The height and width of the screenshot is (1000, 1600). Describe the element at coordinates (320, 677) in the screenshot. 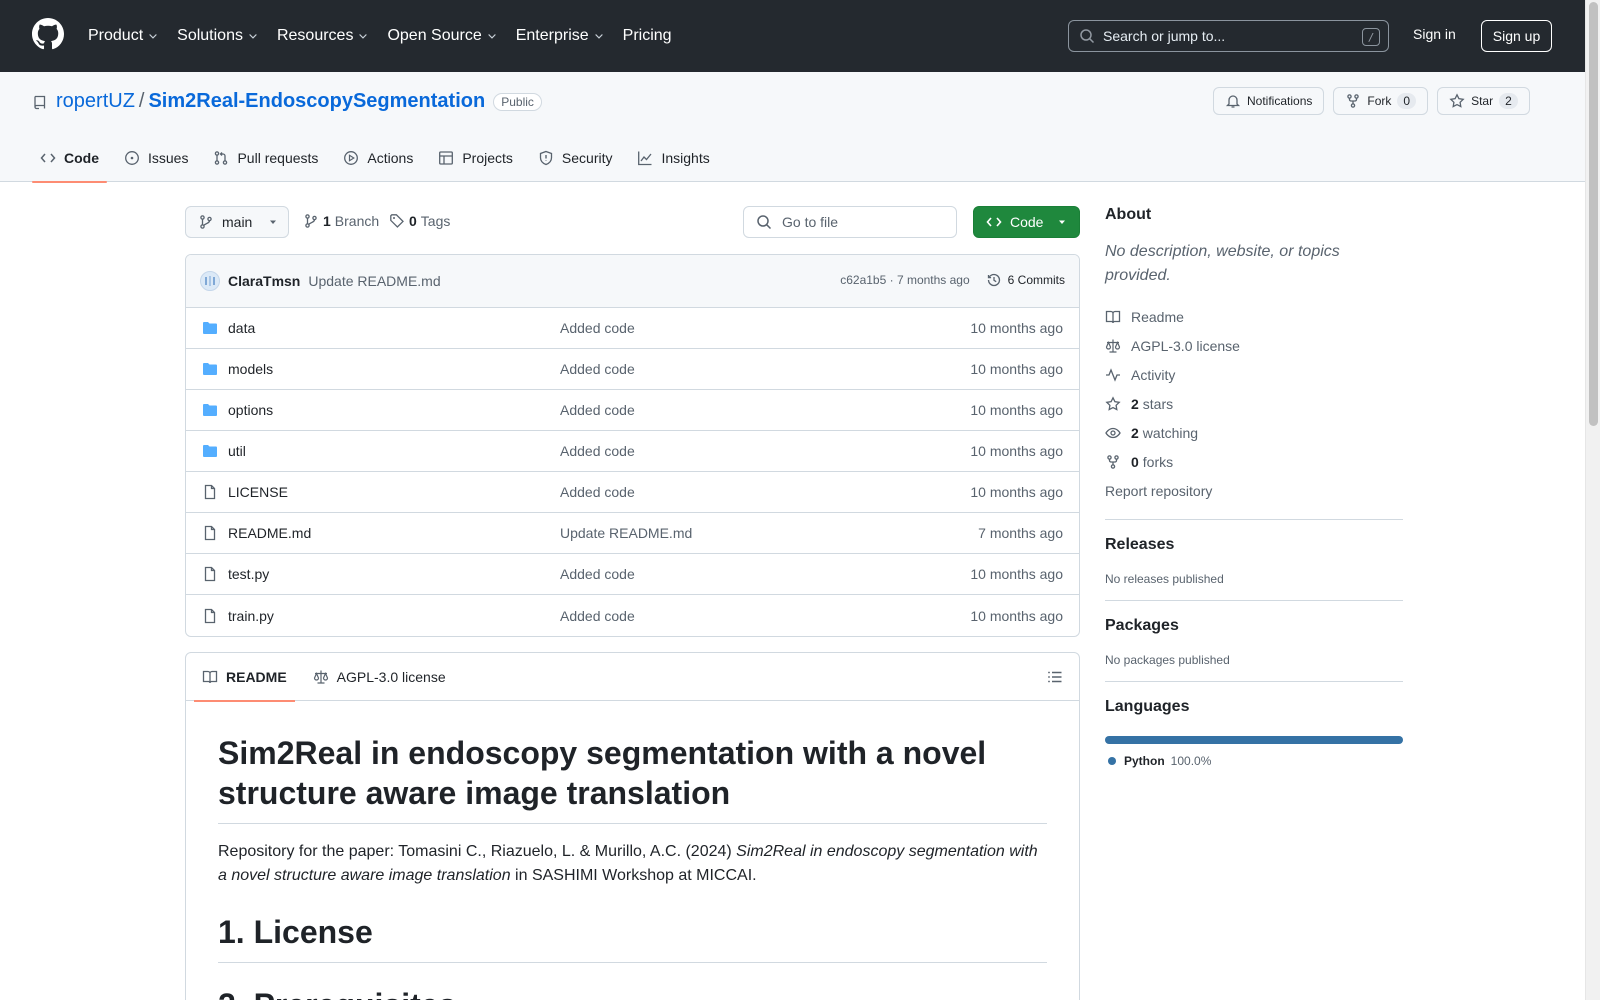

I see `law-icon` at that location.